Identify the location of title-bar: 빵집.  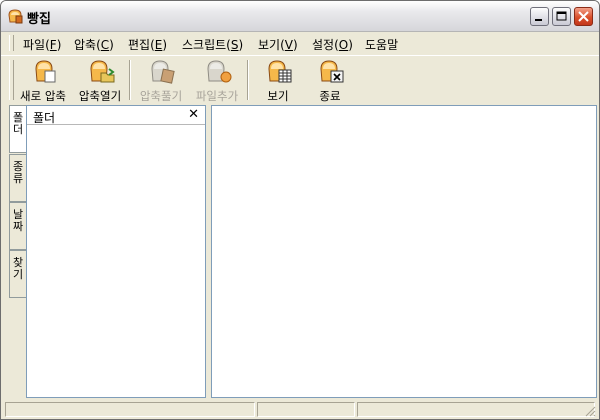
(300, 16).